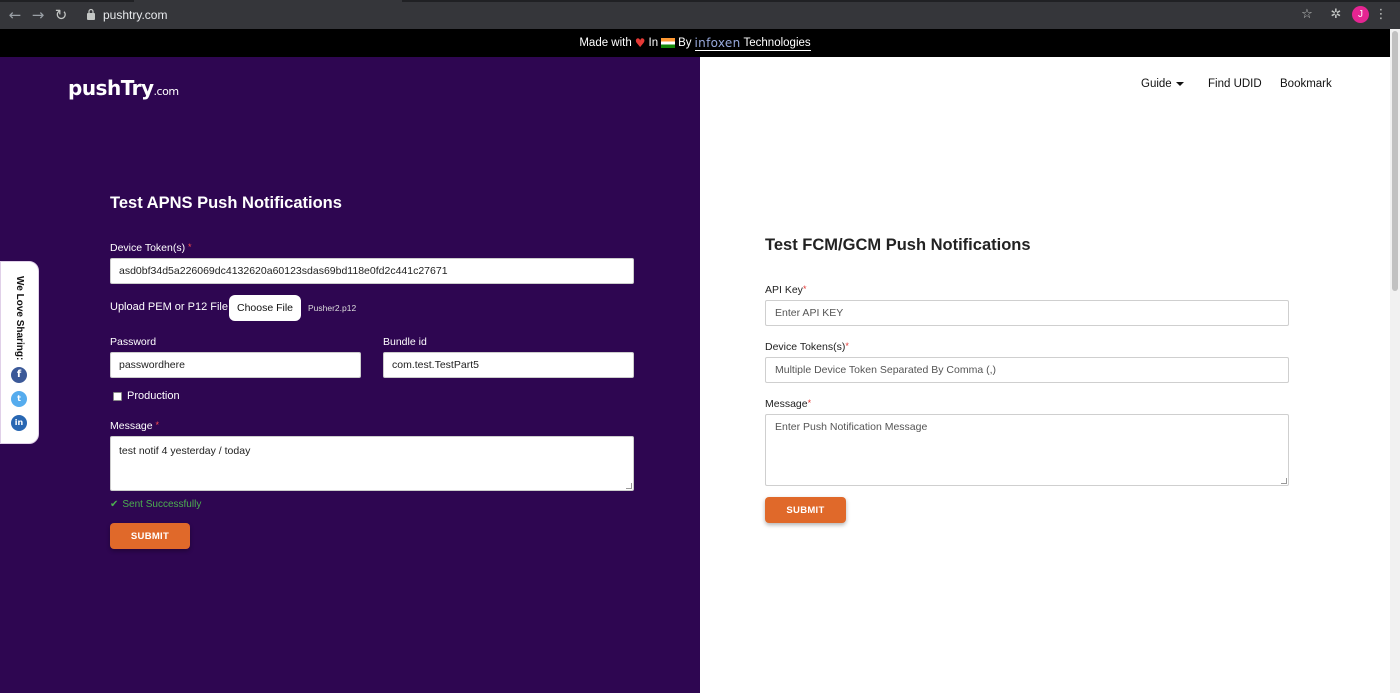 The width and height of the screenshot is (1400, 693). I want to click on production-label: Production, so click(153, 396).